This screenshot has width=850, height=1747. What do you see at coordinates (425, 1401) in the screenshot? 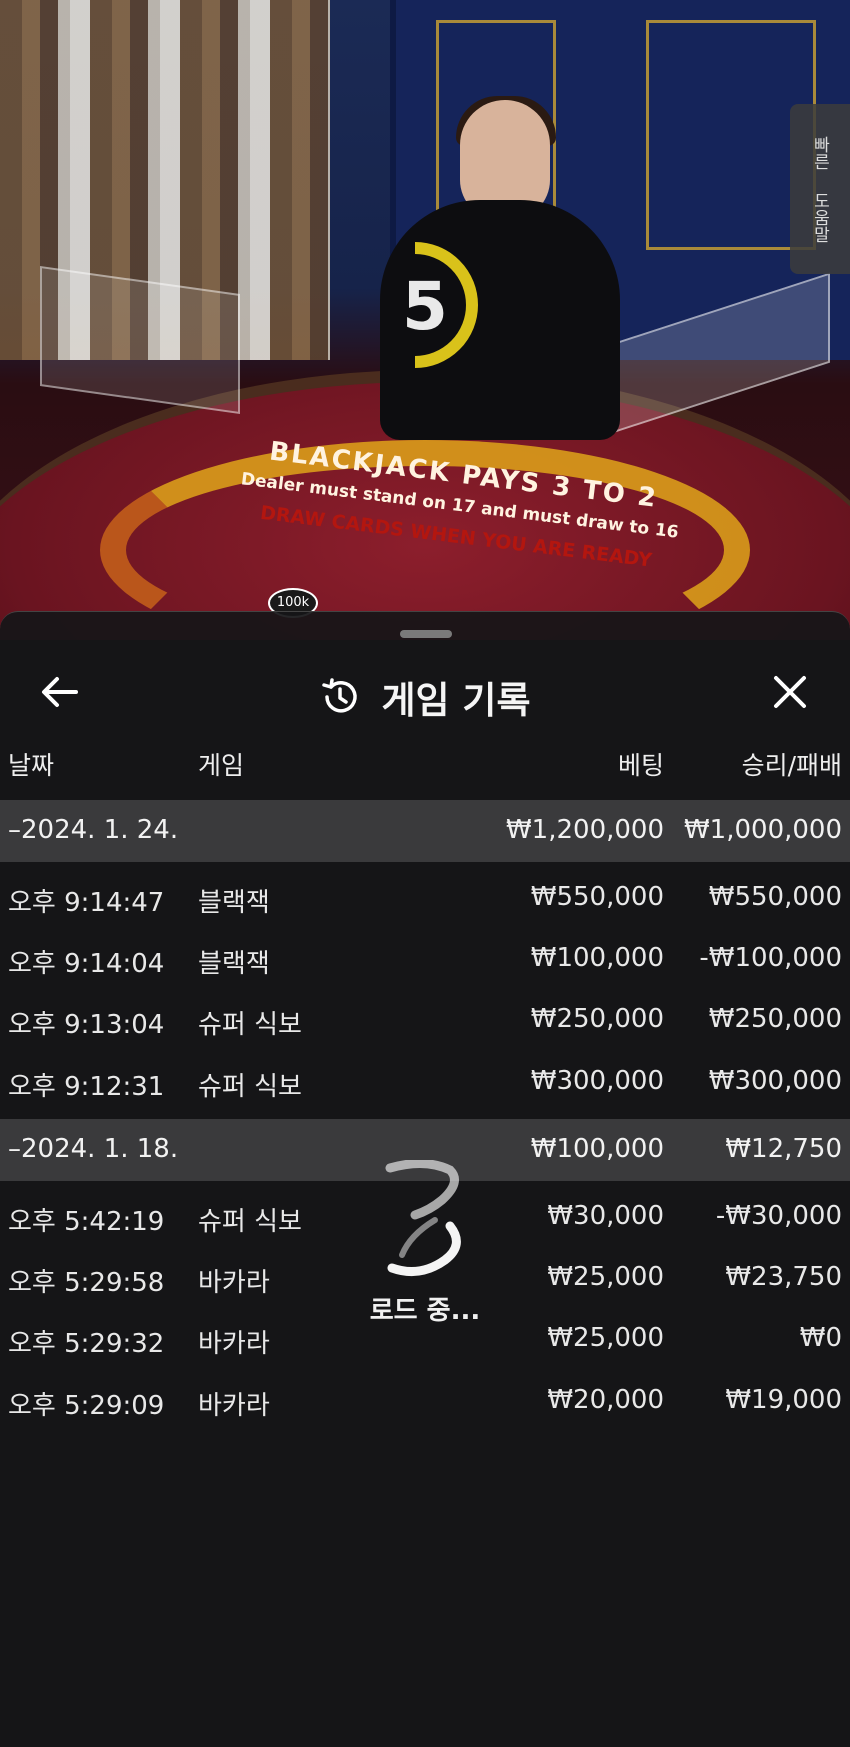
I see `table-row: 오후 5:29:09 바카라 ₩20,000 ₩19,000` at bounding box center [425, 1401].